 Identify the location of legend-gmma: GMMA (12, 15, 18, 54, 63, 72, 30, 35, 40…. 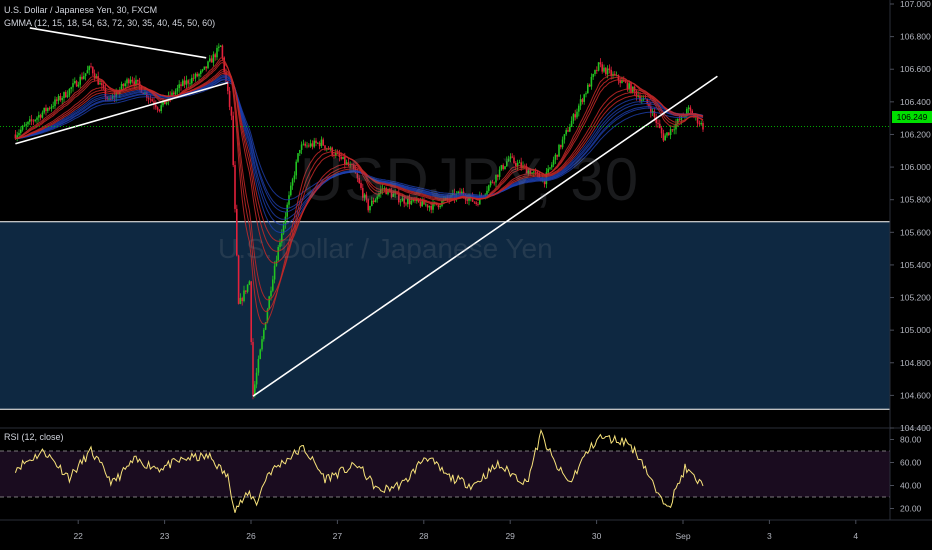
(109, 23).